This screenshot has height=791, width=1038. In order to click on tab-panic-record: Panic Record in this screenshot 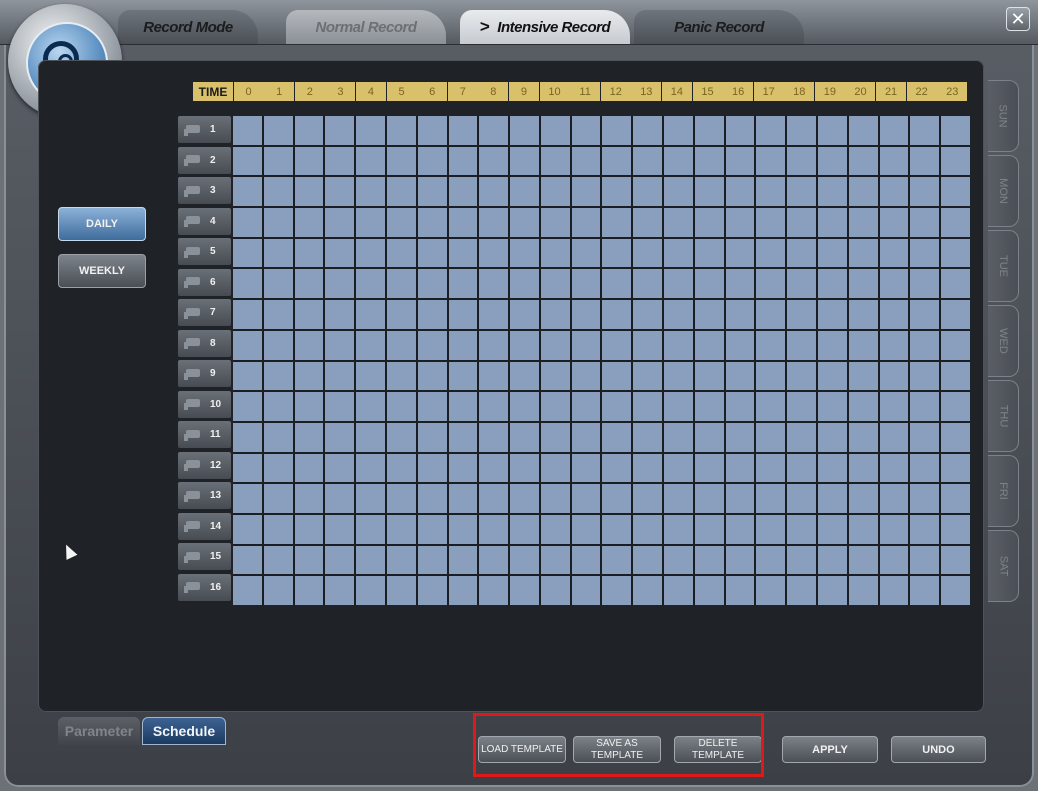, I will do `click(719, 27)`.